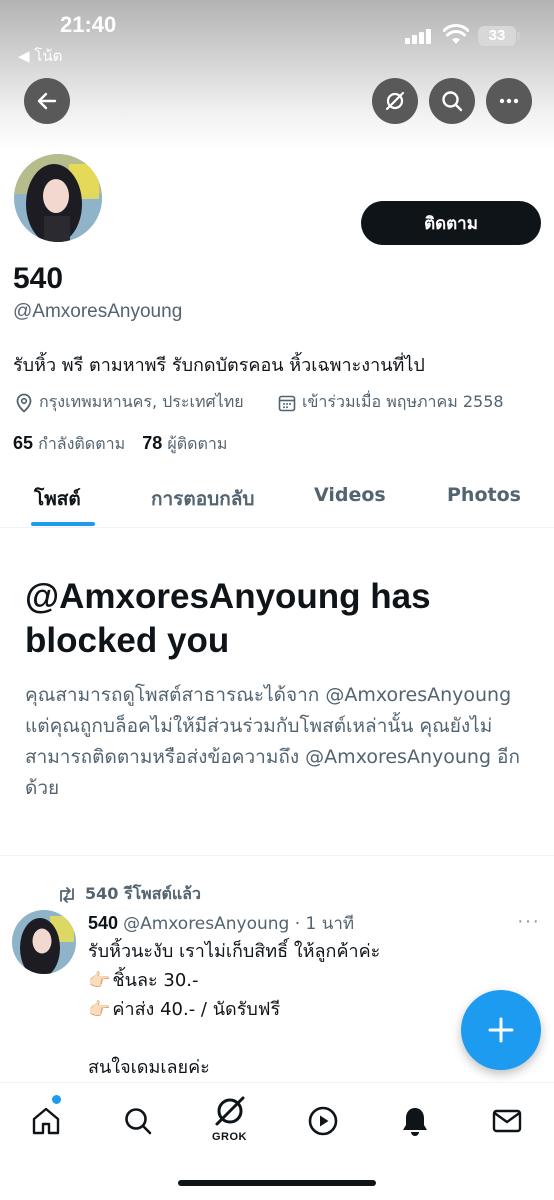 The image size is (554, 1200). I want to click on following-stat: 65 กำลังติดตาม, so click(75, 443).